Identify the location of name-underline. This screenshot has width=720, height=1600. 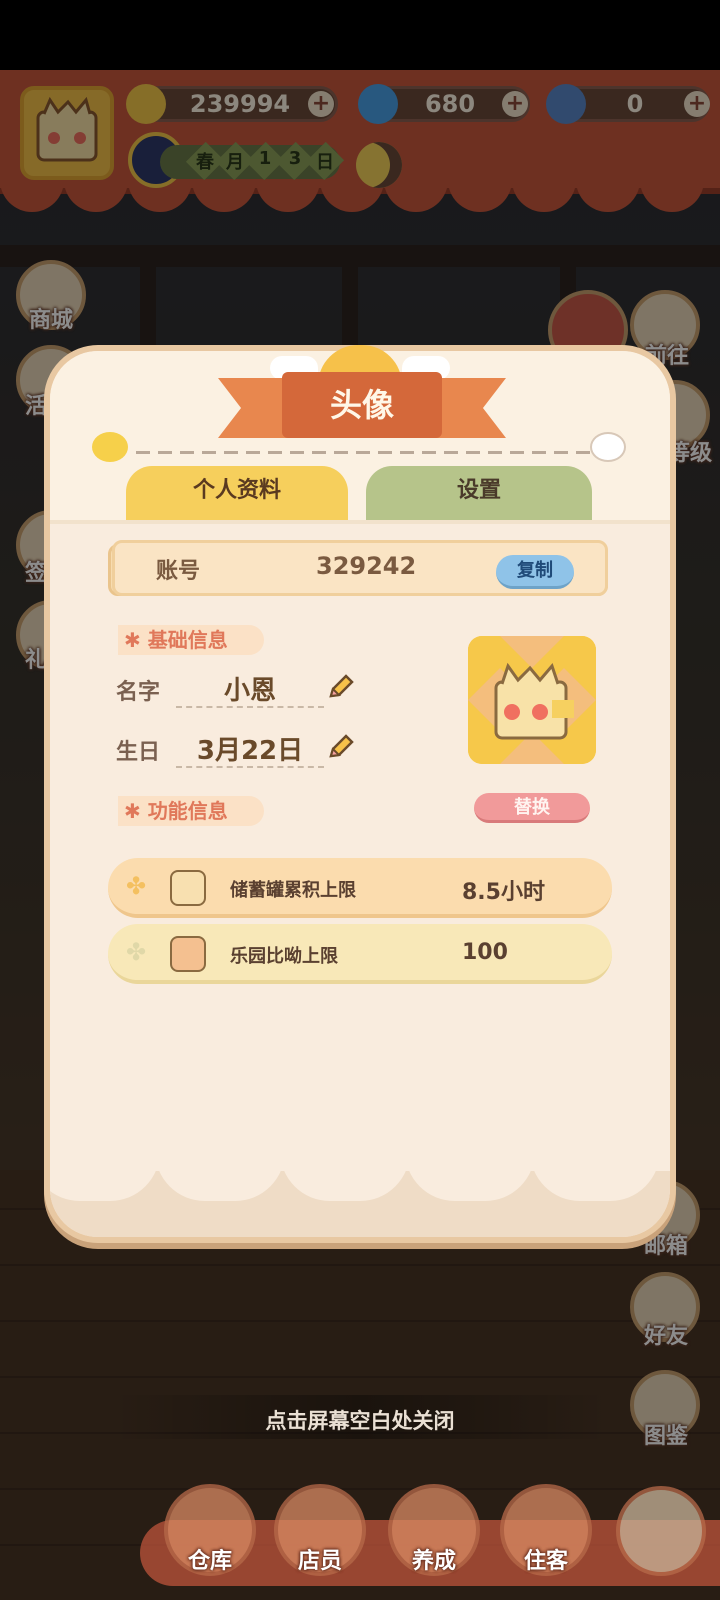
(250, 707).